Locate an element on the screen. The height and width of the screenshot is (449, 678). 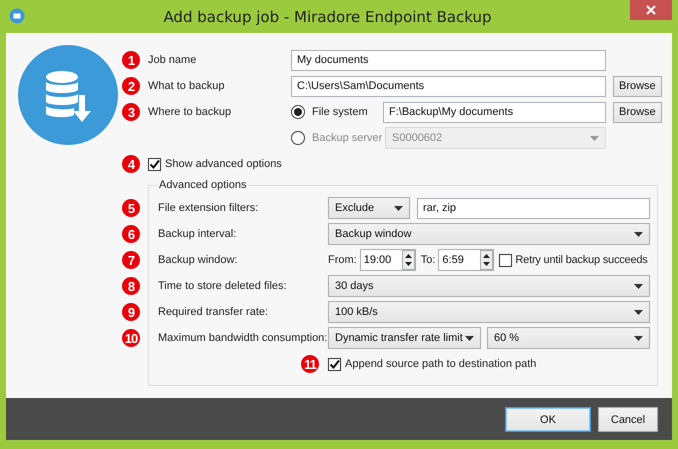
app-icon is located at coordinates (17, 16).